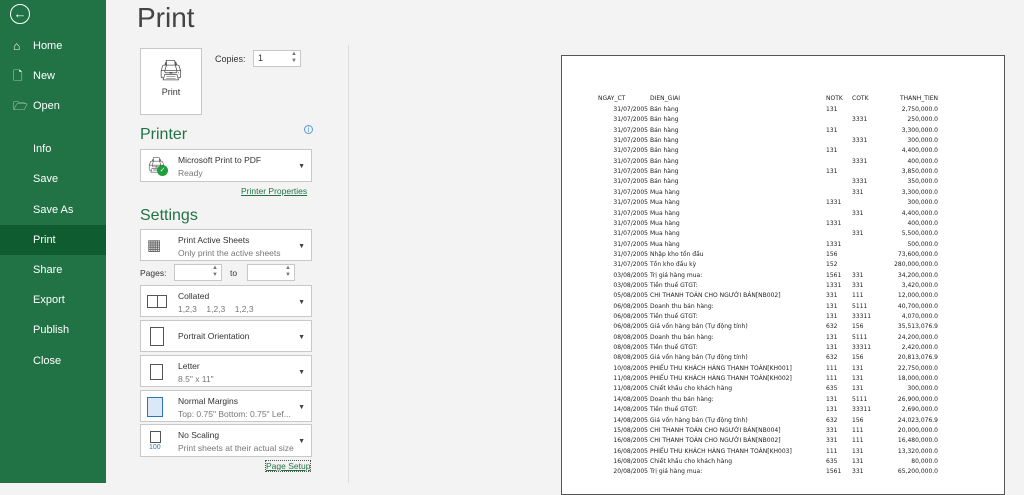  Describe the element at coordinates (226, 371) in the screenshot. I see `paper-size-dropdown: Letter 8.5" x 11" ▼` at that location.